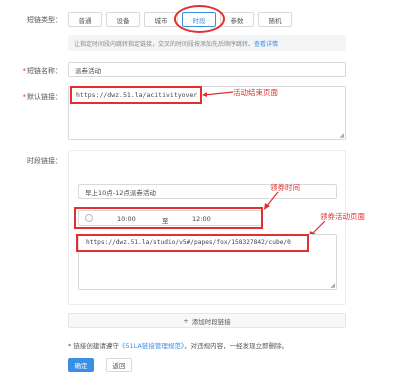 The height and width of the screenshot is (380, 400). Describe the element at coordinates (275, 19) in the screenshot. I see `tab-random: 随机` at that location.